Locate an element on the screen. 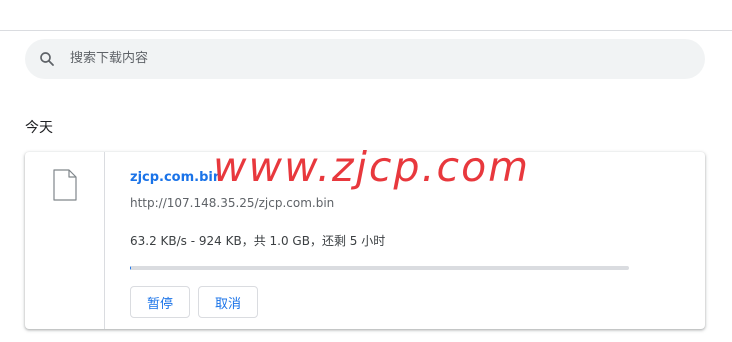 This screenshot has height=342, width=732. cancel-button: 取消 is located at coordinates (228, 302).